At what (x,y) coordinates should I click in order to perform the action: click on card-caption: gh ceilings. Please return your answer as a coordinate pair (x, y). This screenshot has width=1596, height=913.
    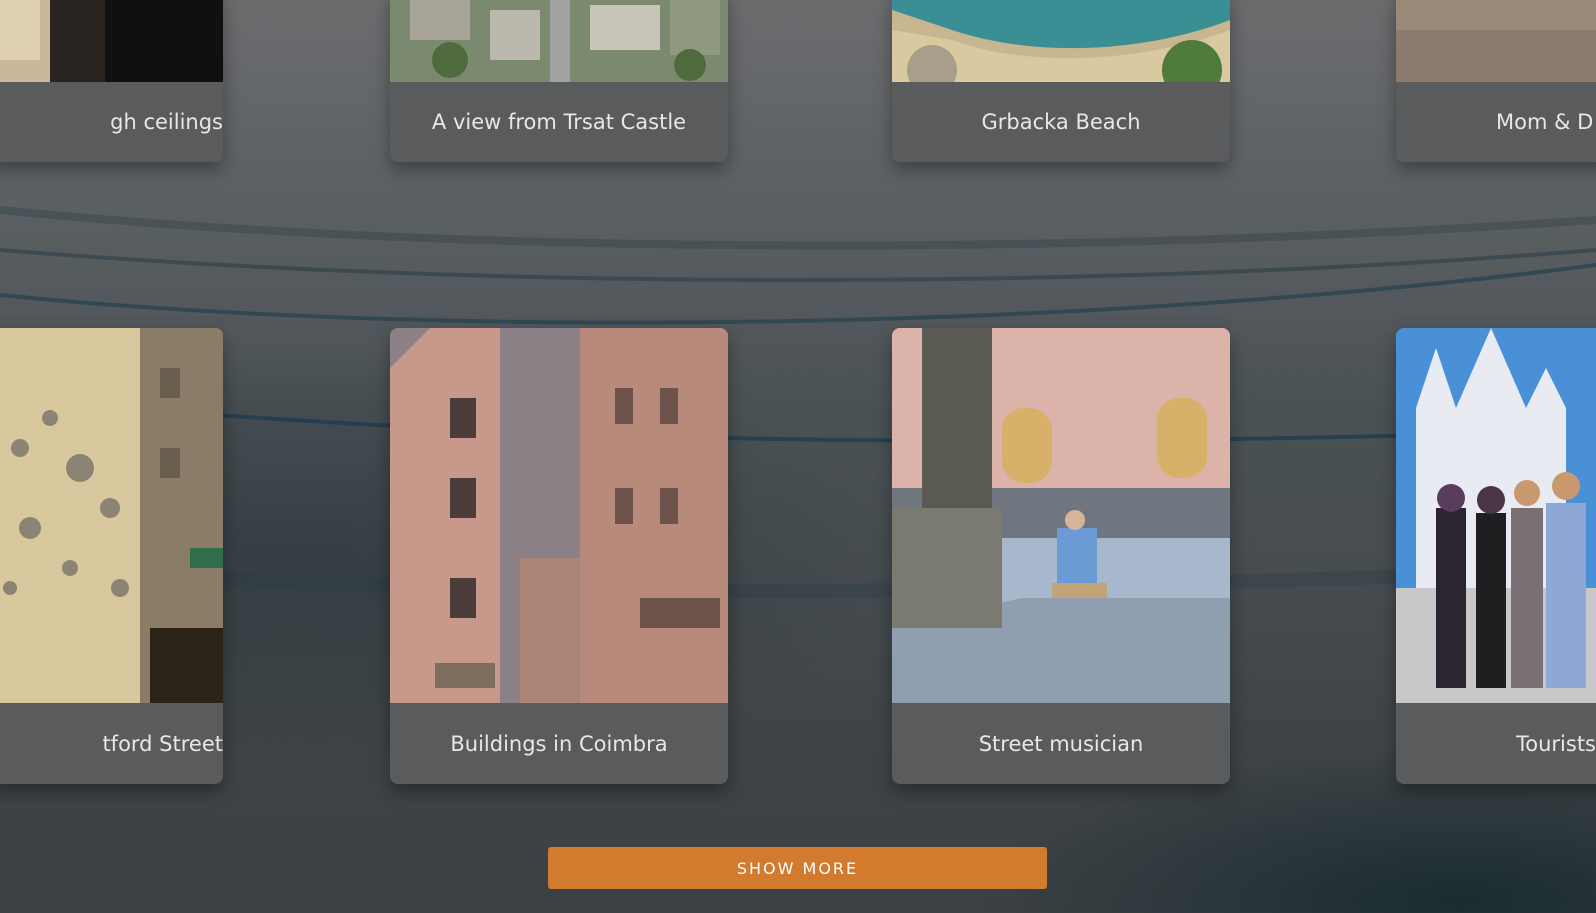
    Looking at the image, I should click on (166, 122).